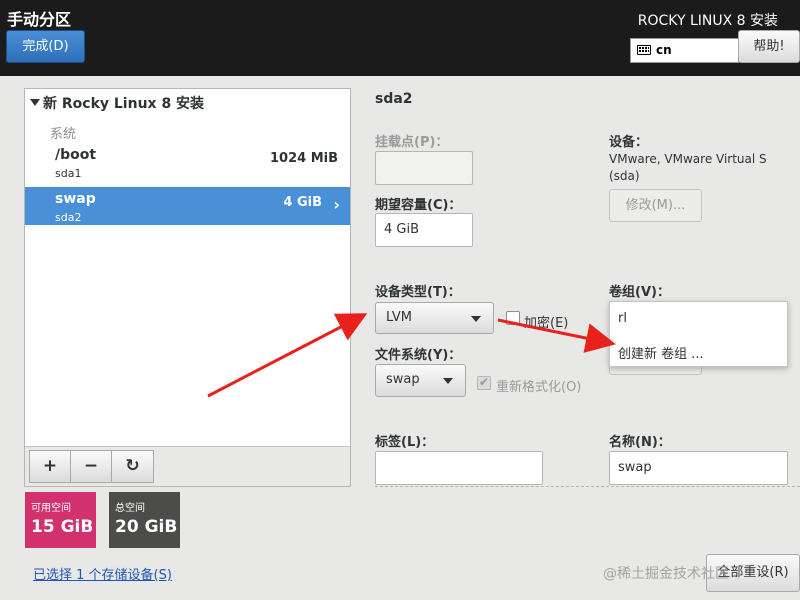 This screenshot has width=800, height=600. What do you see at coordinates (556, 335) in the screenshot?
I see `arrow-to-create-volume-group` at bounding box center [556, 335].